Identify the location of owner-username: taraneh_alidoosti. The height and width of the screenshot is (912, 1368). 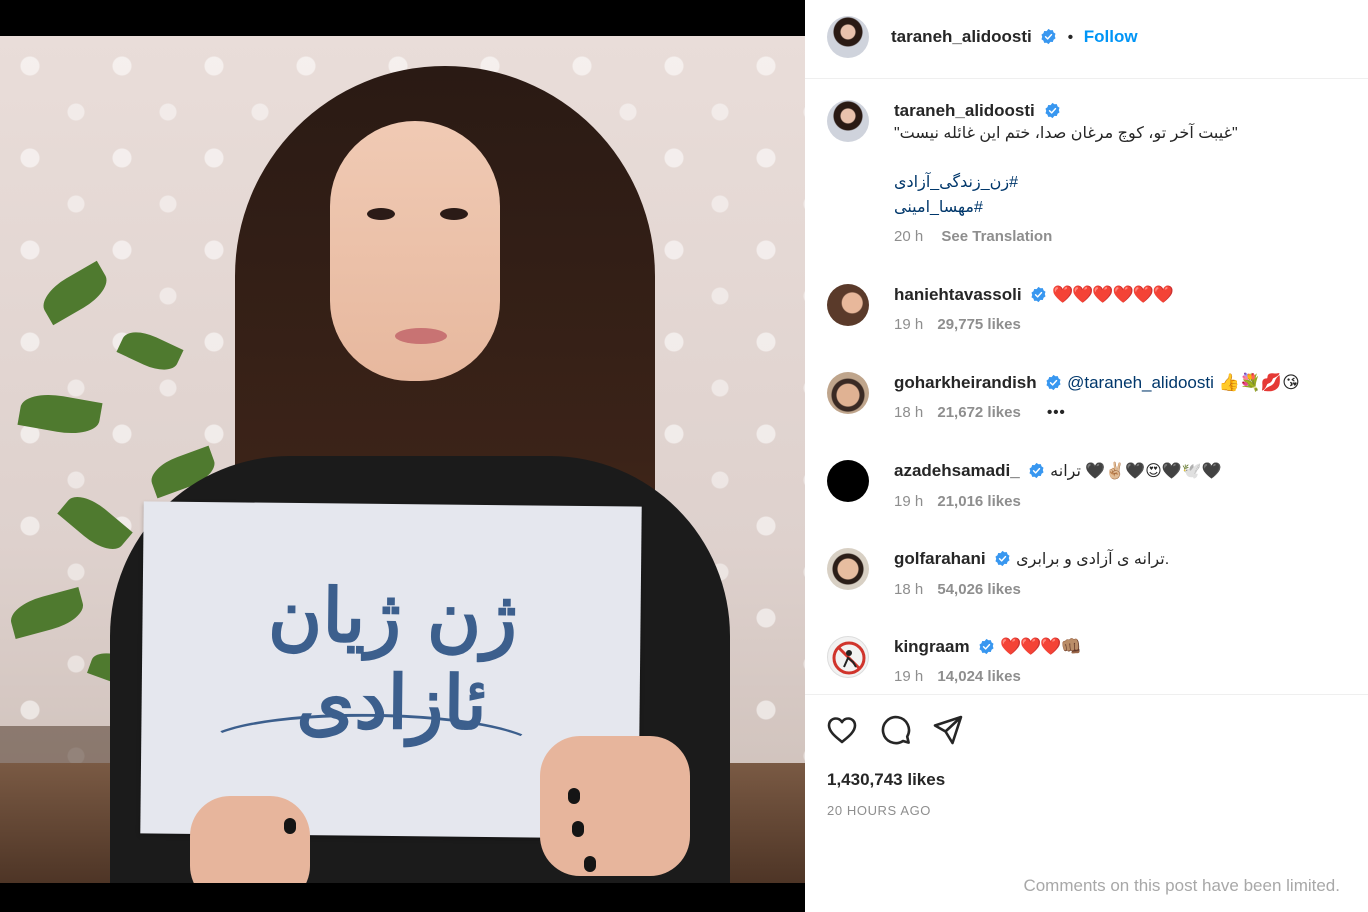
(961, 36).